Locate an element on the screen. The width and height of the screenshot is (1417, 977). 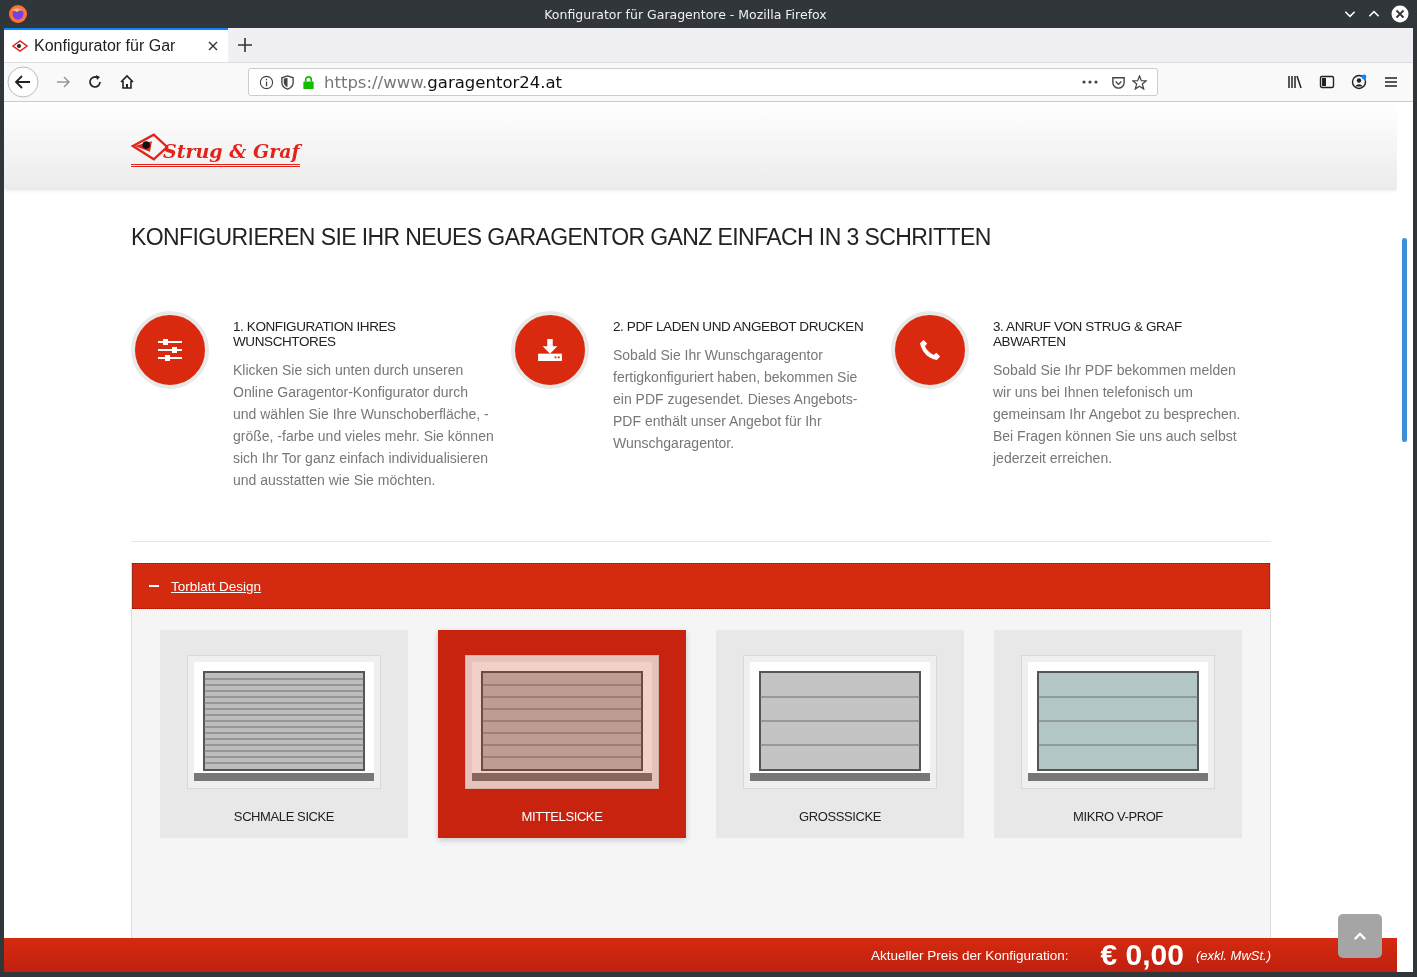
phone-icon is located at coordinates (930, 350).